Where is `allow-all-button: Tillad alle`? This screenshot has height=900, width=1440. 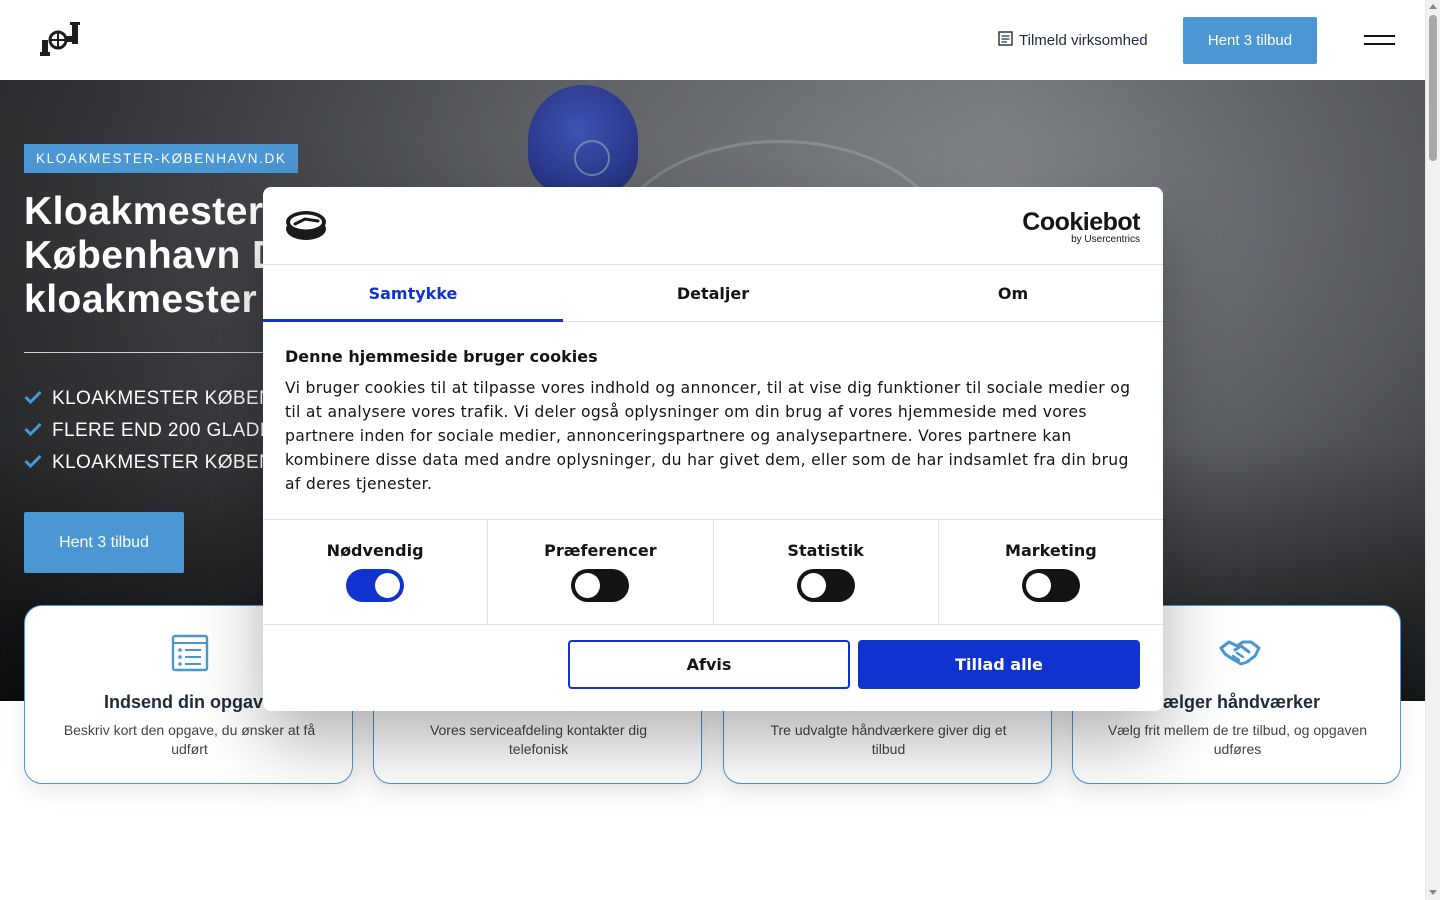 allow-all-button: Tillad alle is located at coordinates (999, 664).